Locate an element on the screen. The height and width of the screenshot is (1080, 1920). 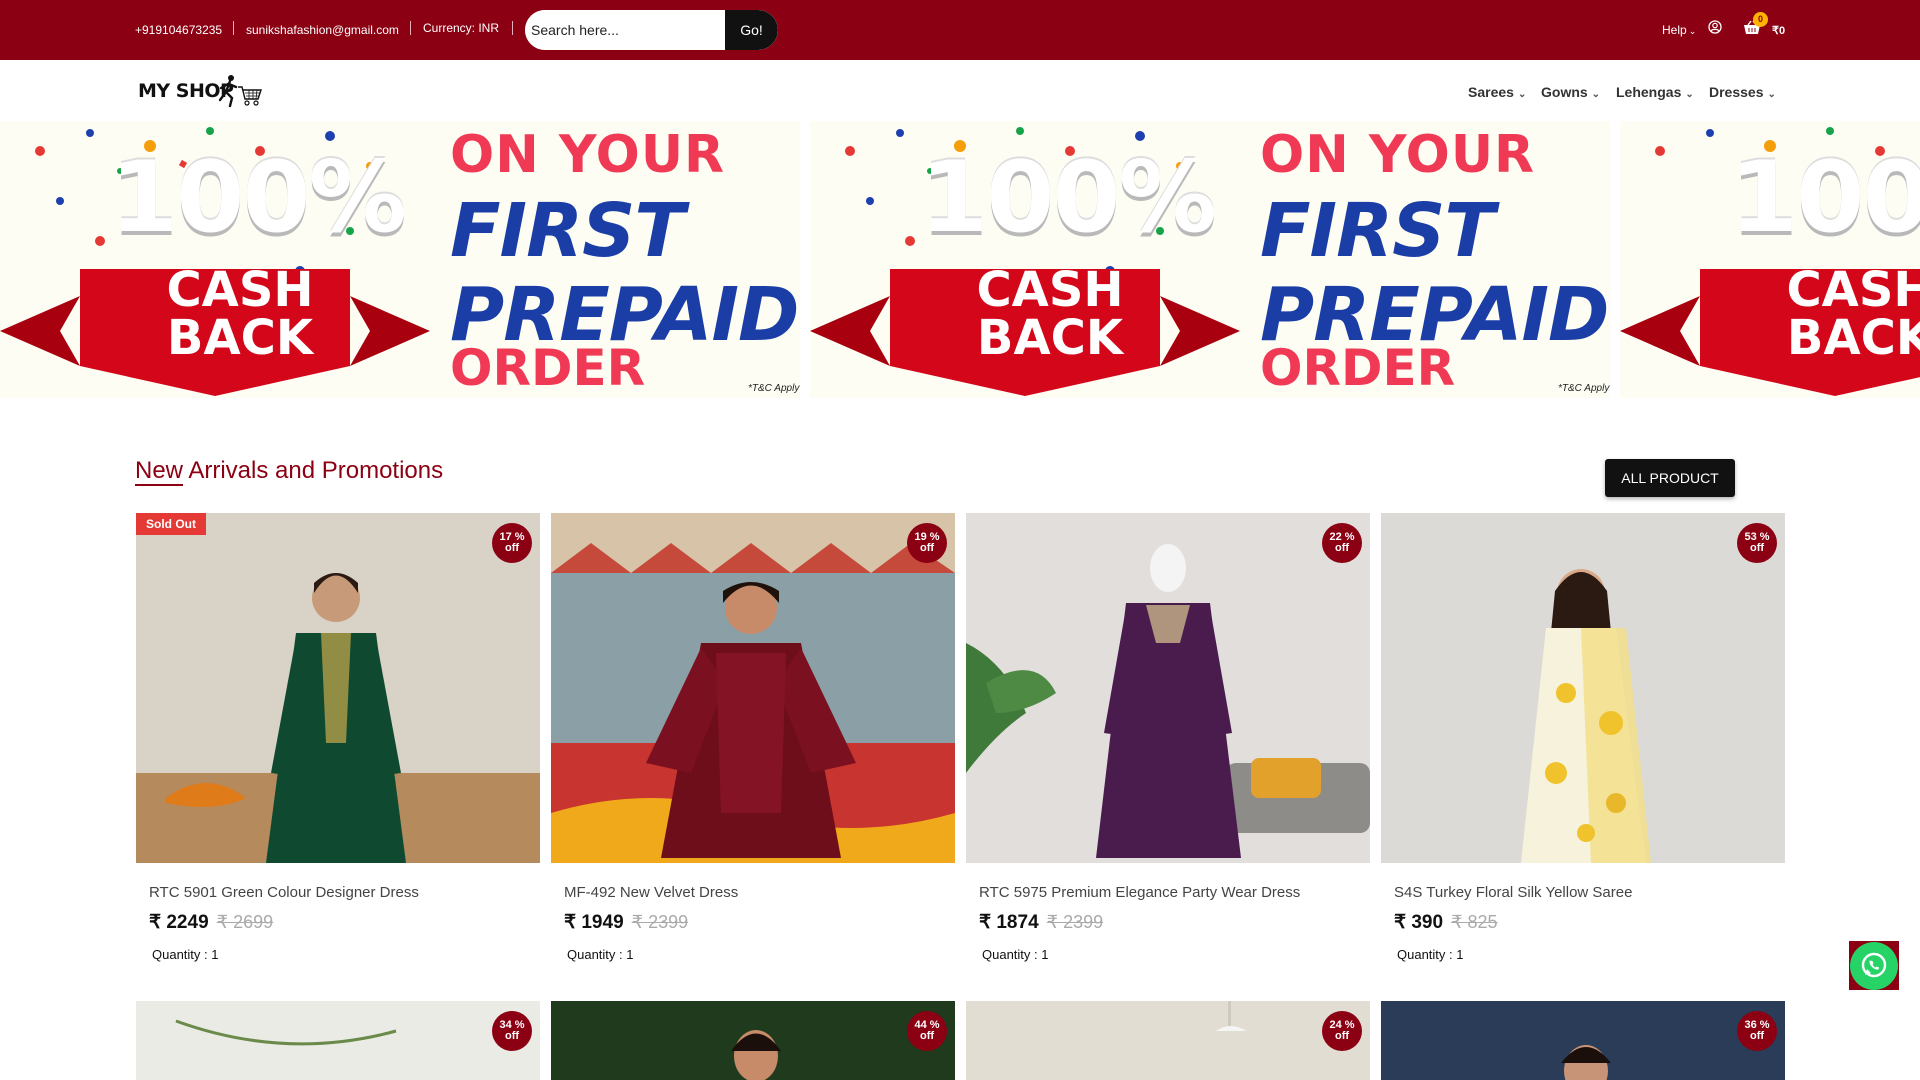
product-price: ₹ 390 ₹ 825 is located at coordinates (1446, 922).